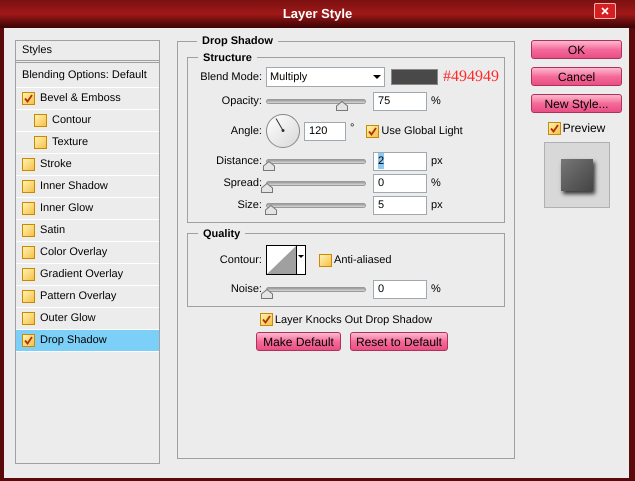  Describe the element at coordinates (246, 289) in the screenshot. I see `field-label: Noise:` at that location.